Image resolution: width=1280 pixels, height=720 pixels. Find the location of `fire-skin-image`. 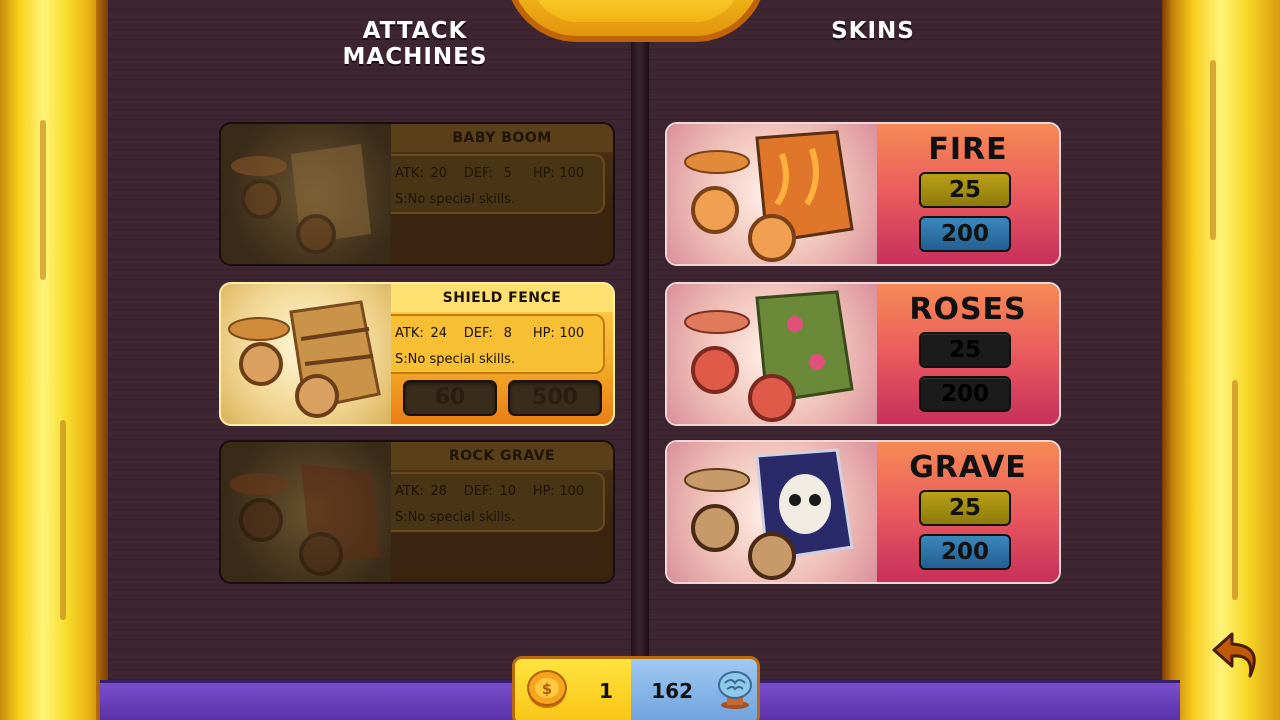

fire-skin-image is located at coordinates (772, 194).